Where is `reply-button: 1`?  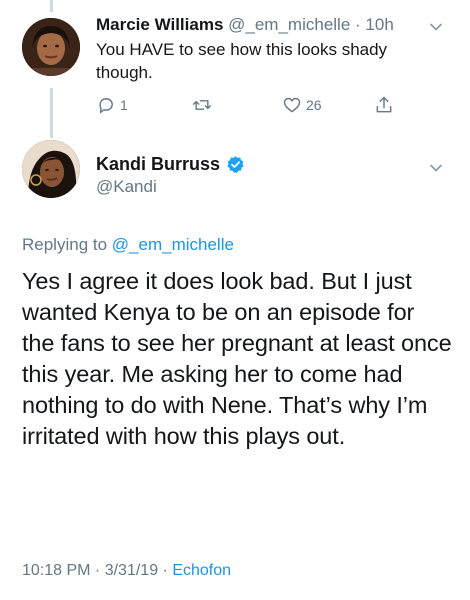 reply-button: 1 is located at coordinates (112, 105).